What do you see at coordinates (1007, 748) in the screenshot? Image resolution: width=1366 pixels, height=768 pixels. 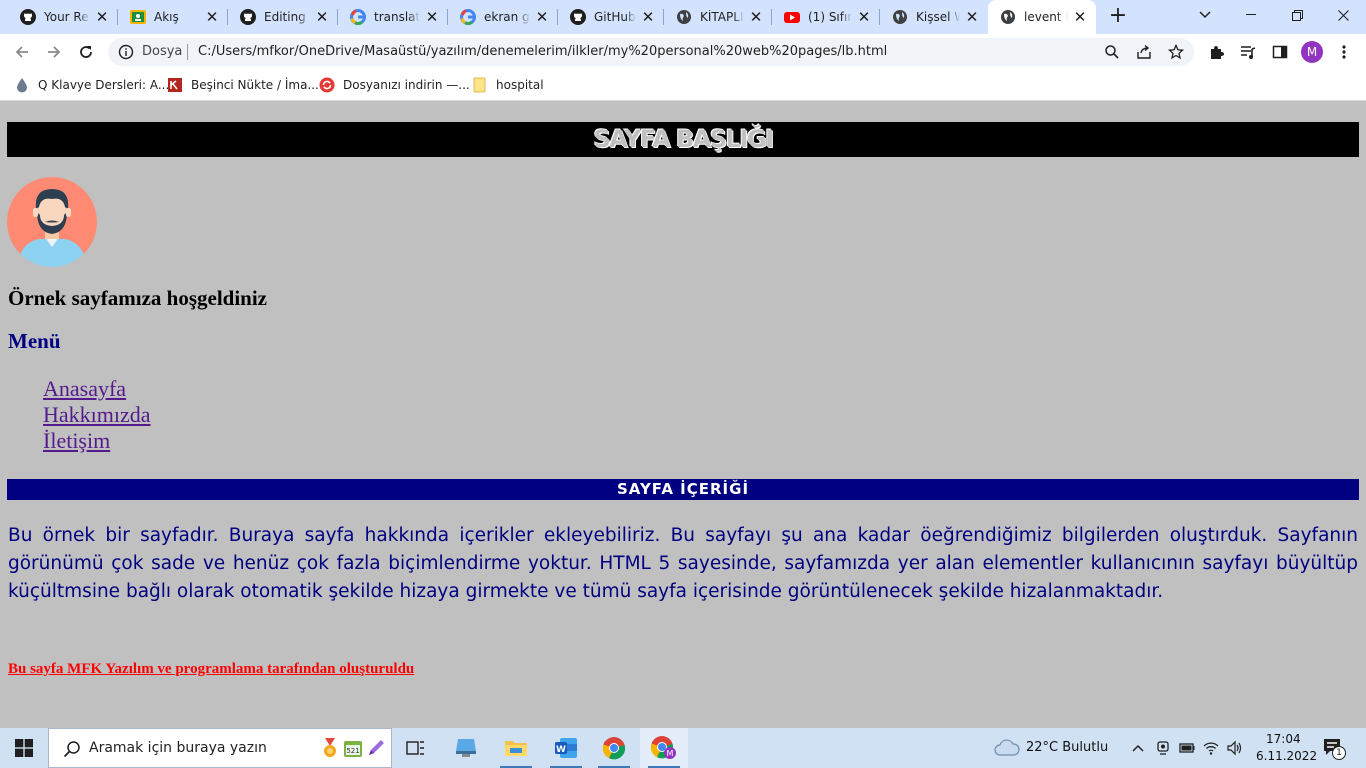 I see `cloud-icon` at bounding box center [1007, 748].